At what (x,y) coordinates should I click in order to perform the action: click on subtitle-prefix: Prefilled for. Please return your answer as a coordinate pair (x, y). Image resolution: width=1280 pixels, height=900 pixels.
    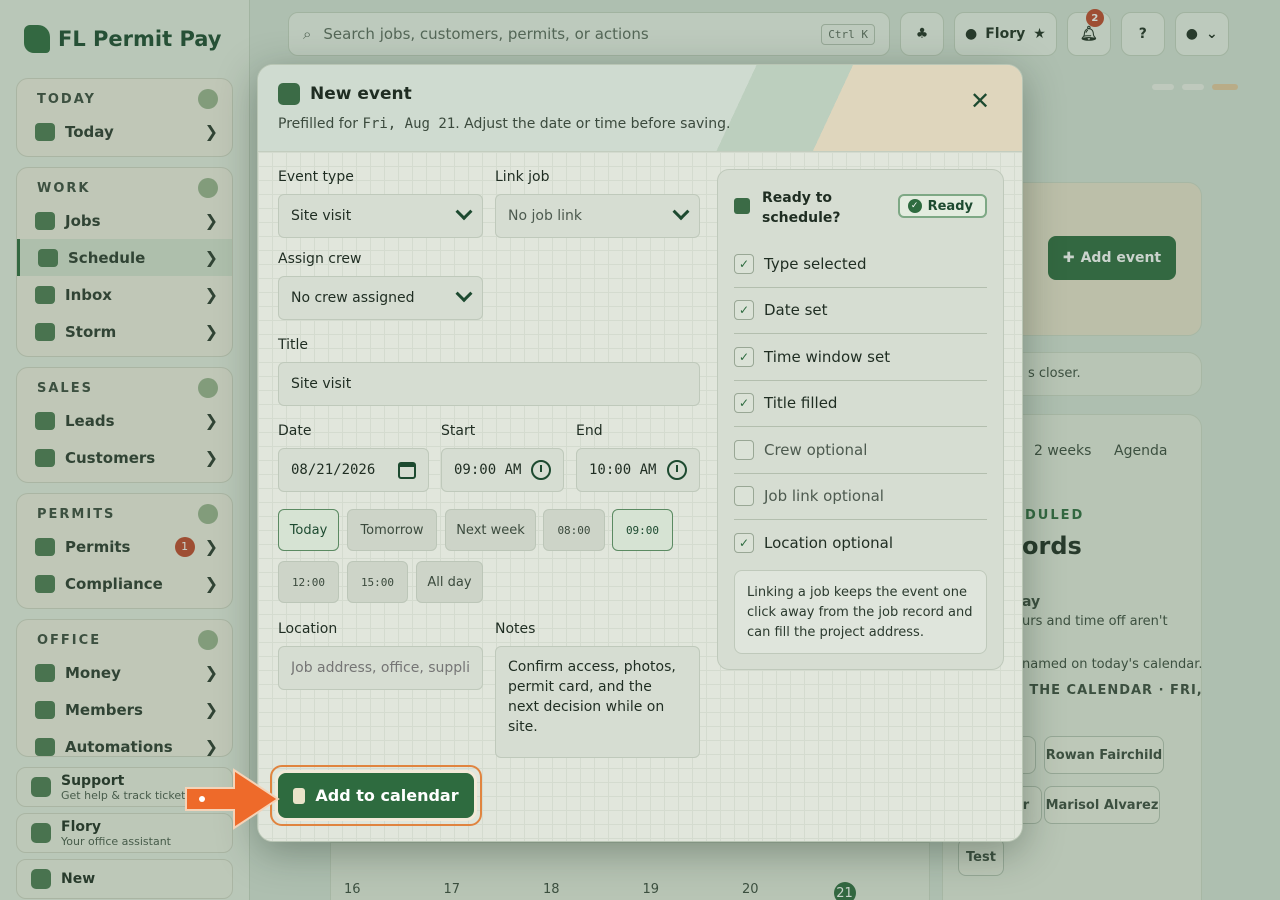
    Looking at the image, I should click on (320, 124).